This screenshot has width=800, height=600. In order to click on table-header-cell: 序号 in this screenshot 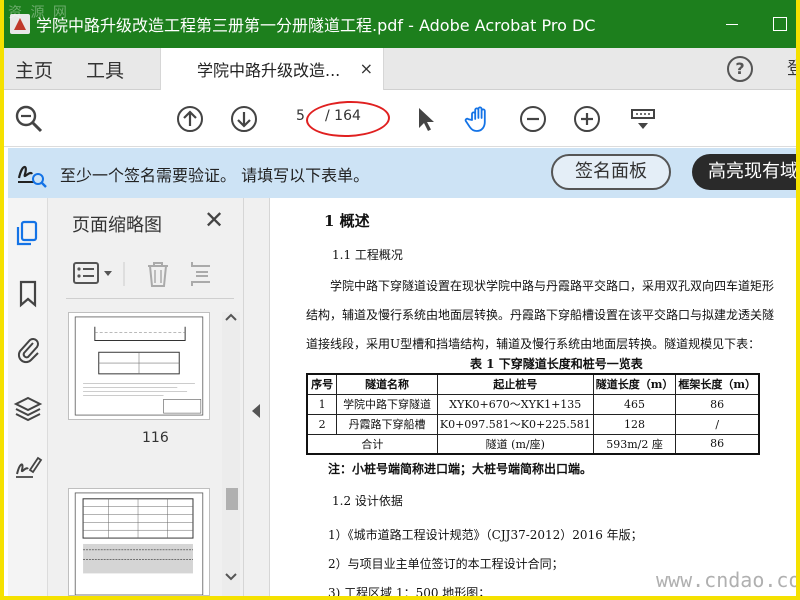, I will do `click(322, 384)`.